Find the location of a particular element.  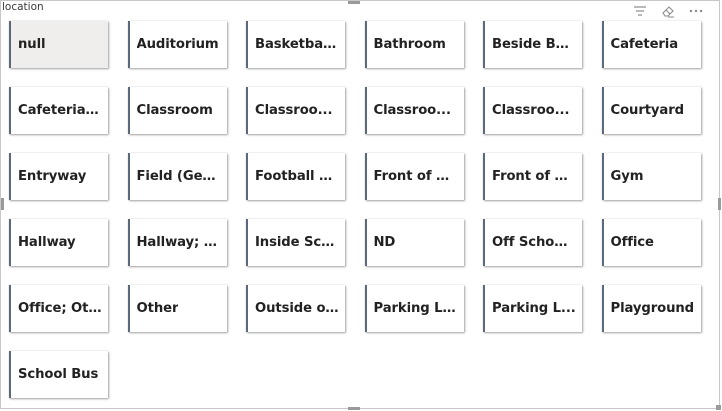

resize-handle-corner is located at coordinates (718, 407).